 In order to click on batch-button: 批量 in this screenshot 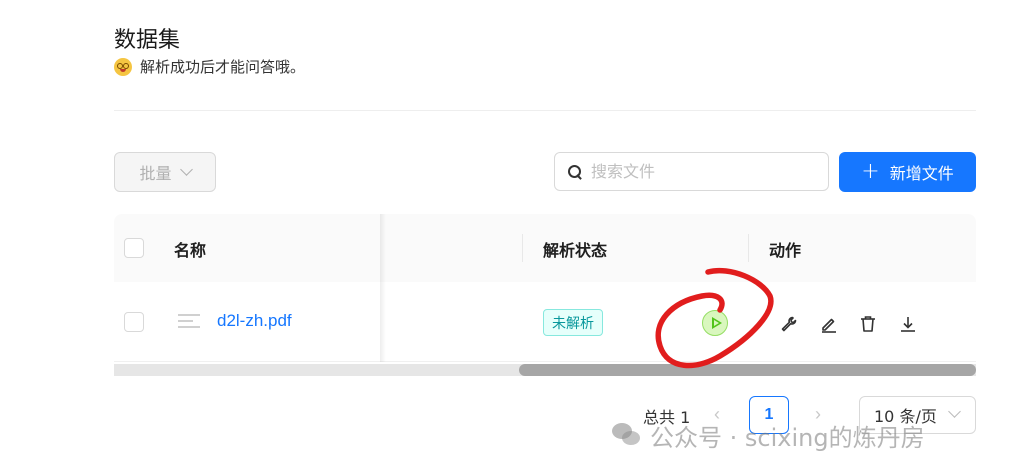, I will do `click(165, 172)`.